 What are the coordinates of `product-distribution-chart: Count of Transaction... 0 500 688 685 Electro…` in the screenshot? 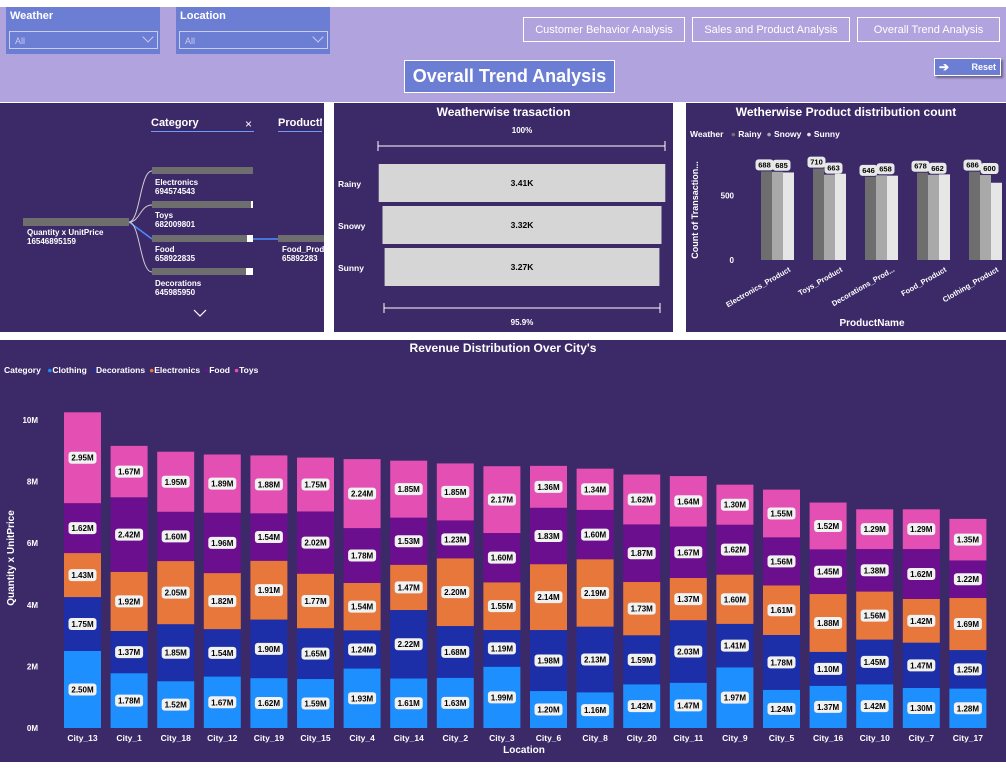 It's located at (846, 242).